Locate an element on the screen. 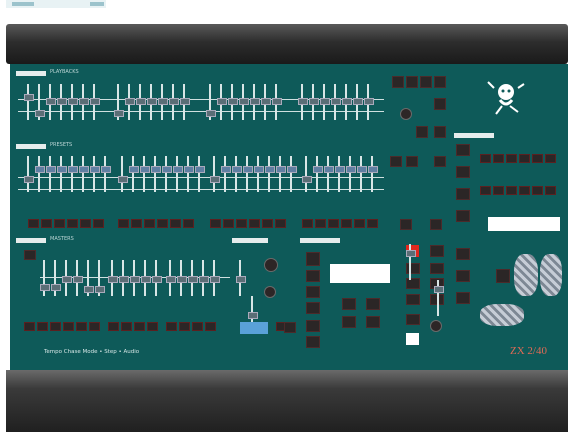  grand-master-fader is located at coordinates (411, 262).